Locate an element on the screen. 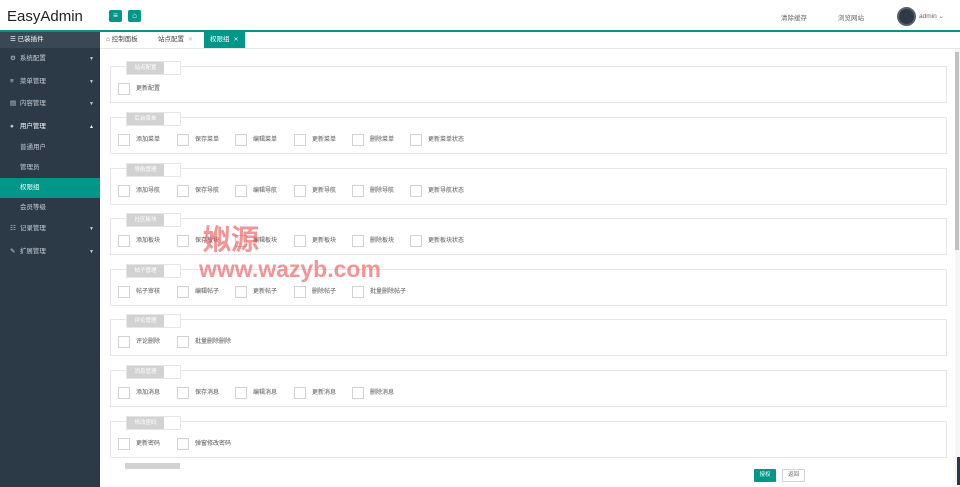 Image resolution: width=960 pixels, height=487 pixels. sidebar-sub-member-level: 会员等级 is located at coordinates (50, 208).